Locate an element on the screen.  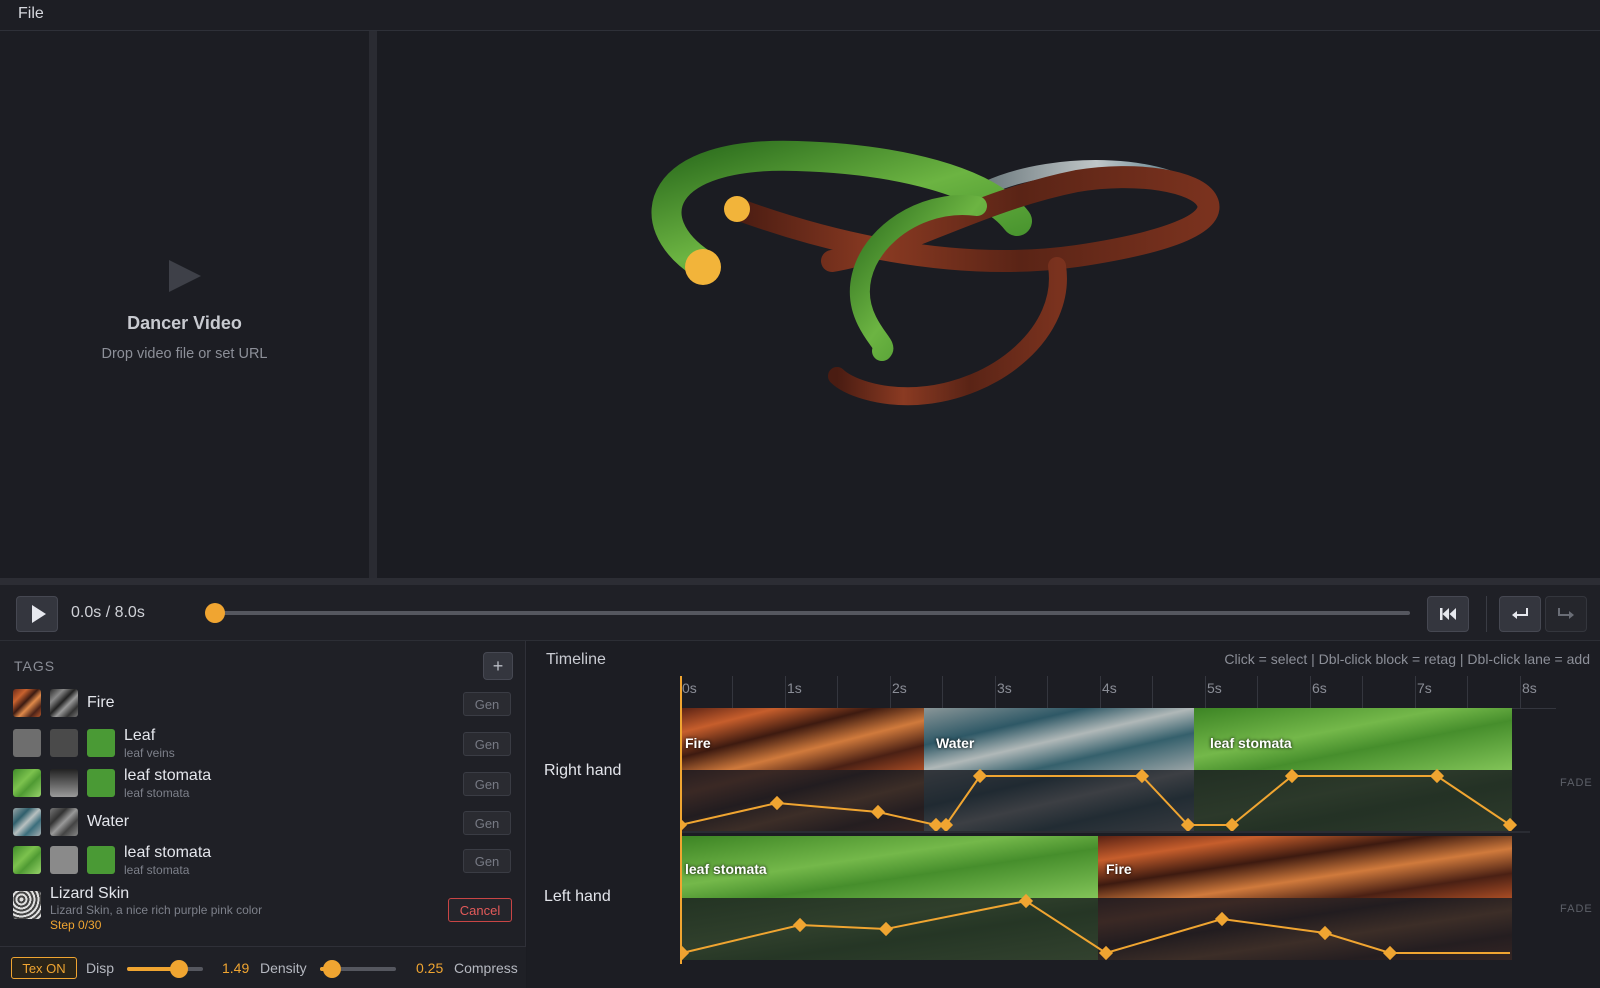
ribbon-render is located at coordinates (935, 273).